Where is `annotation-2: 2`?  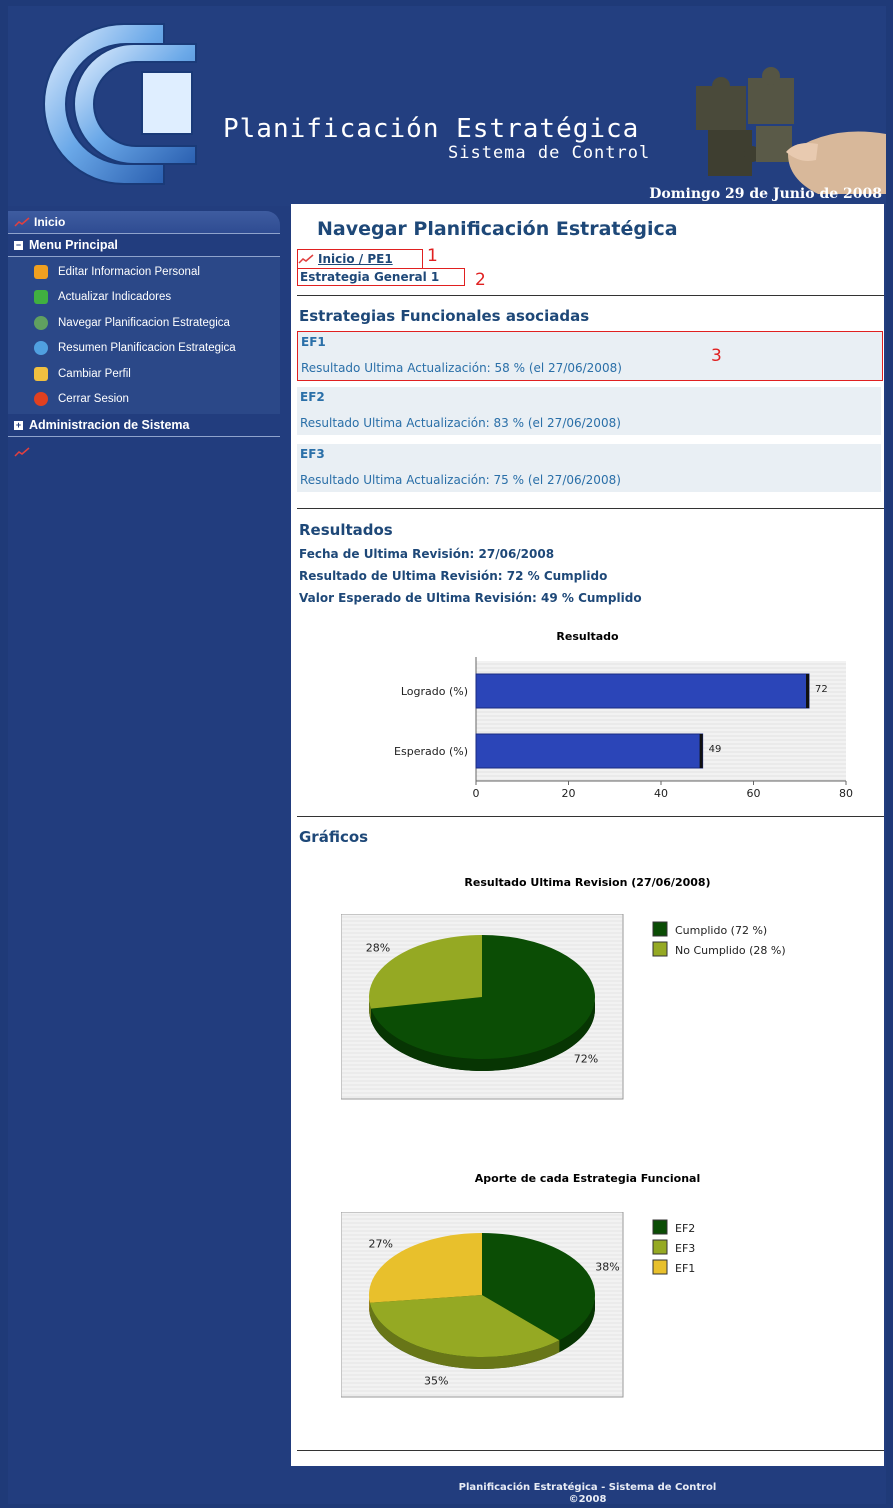 annotation-2: 2 is located at coordinates (480, 280).